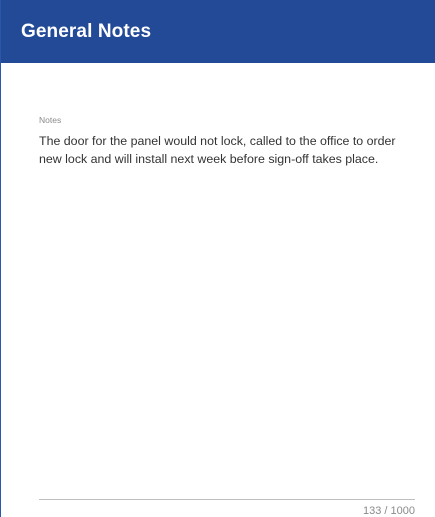  I want to click on dialog-title: General Notes, so click(86, 31).